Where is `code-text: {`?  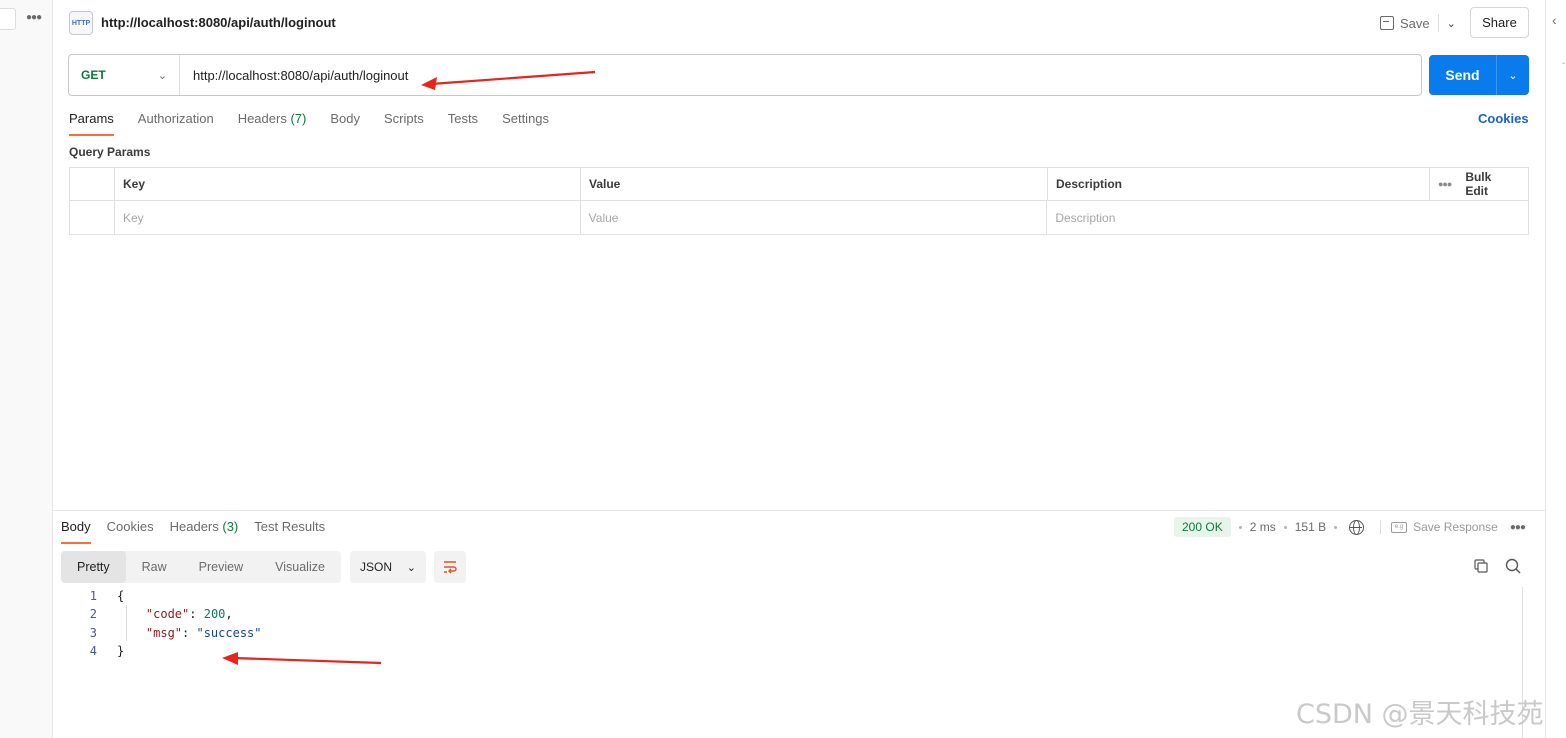 code-text: { is located at coordinates (121, 596).